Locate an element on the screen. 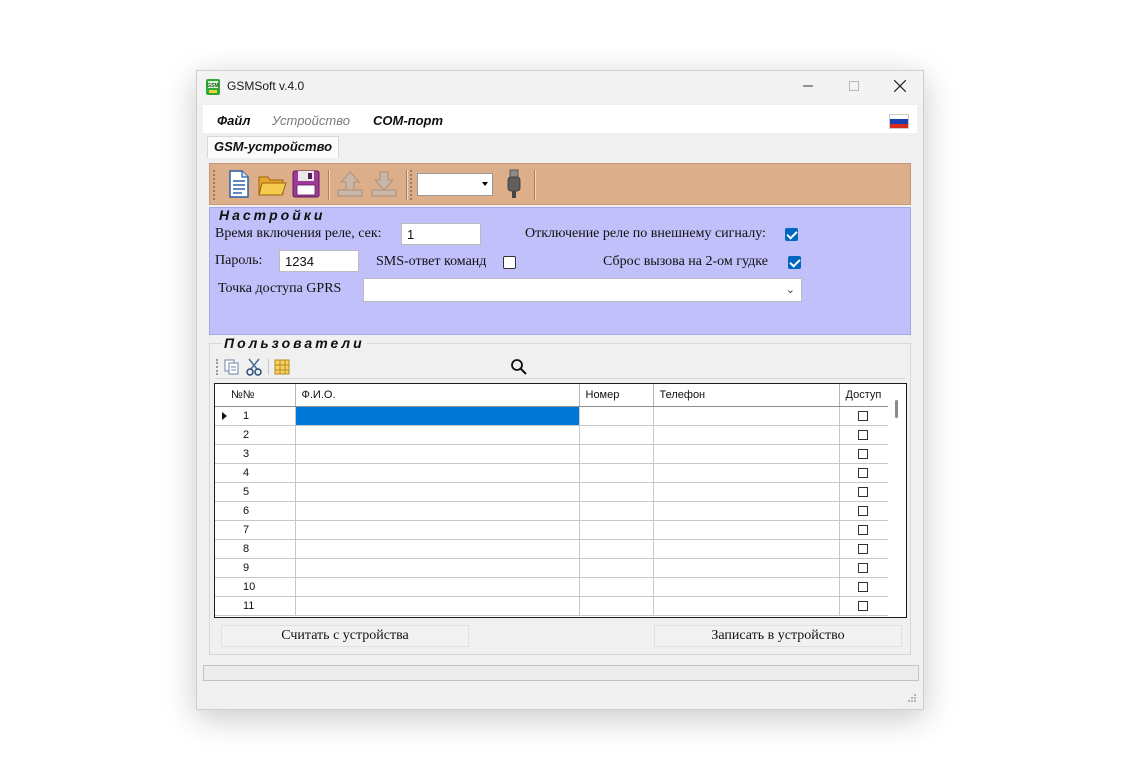 The width and height of the screenshot is (1122, 784). read-from-device-button: Считать с устройства is located at coordinates (345, 636).